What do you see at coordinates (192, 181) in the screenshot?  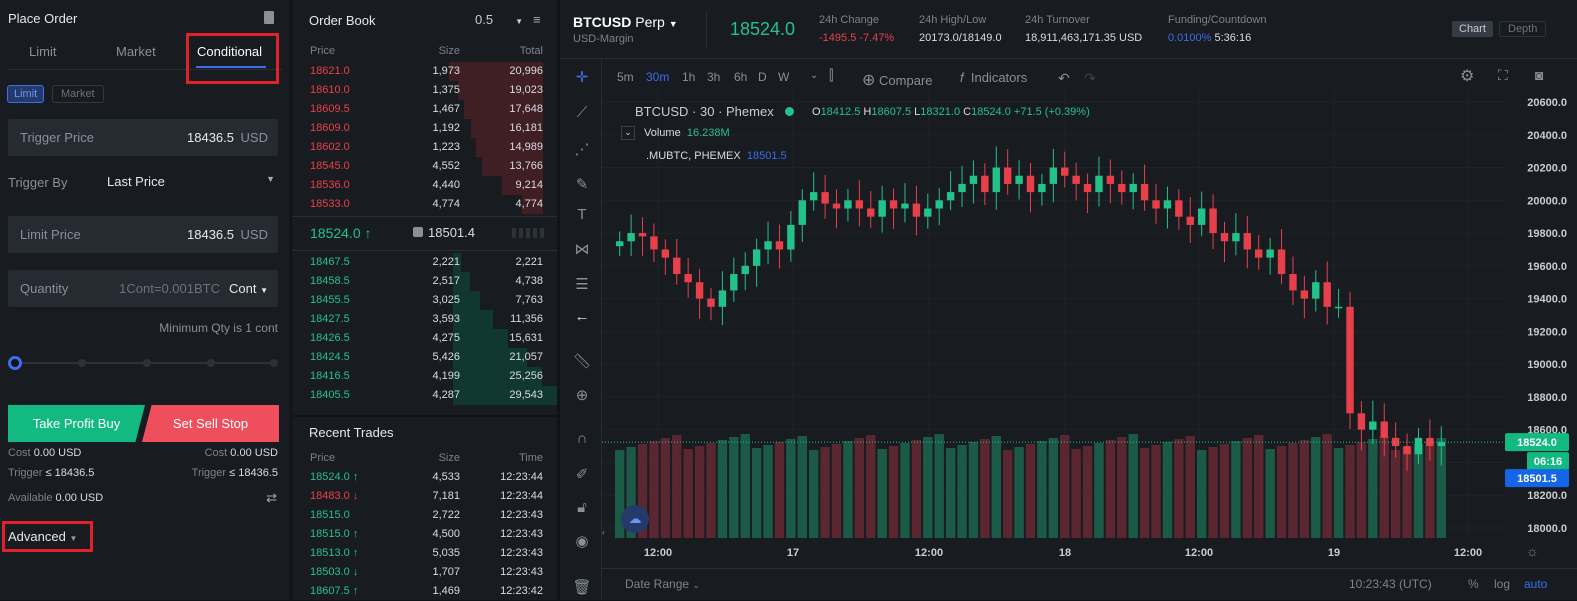 I see `trigger-by-select: Last Price ▼` at bounding box center [192, 181].